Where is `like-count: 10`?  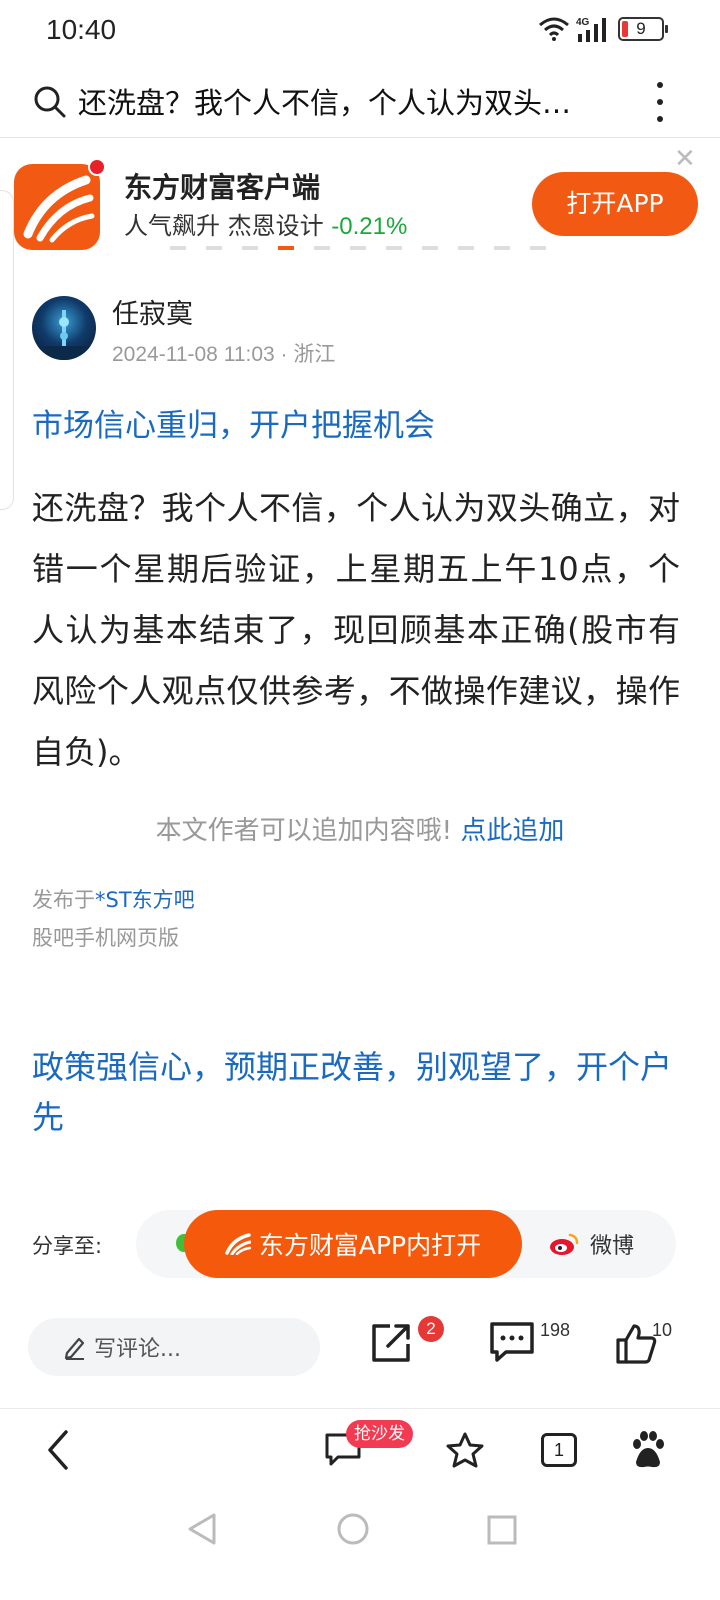
like-count: 10 is located at coordinates (662, 1330).